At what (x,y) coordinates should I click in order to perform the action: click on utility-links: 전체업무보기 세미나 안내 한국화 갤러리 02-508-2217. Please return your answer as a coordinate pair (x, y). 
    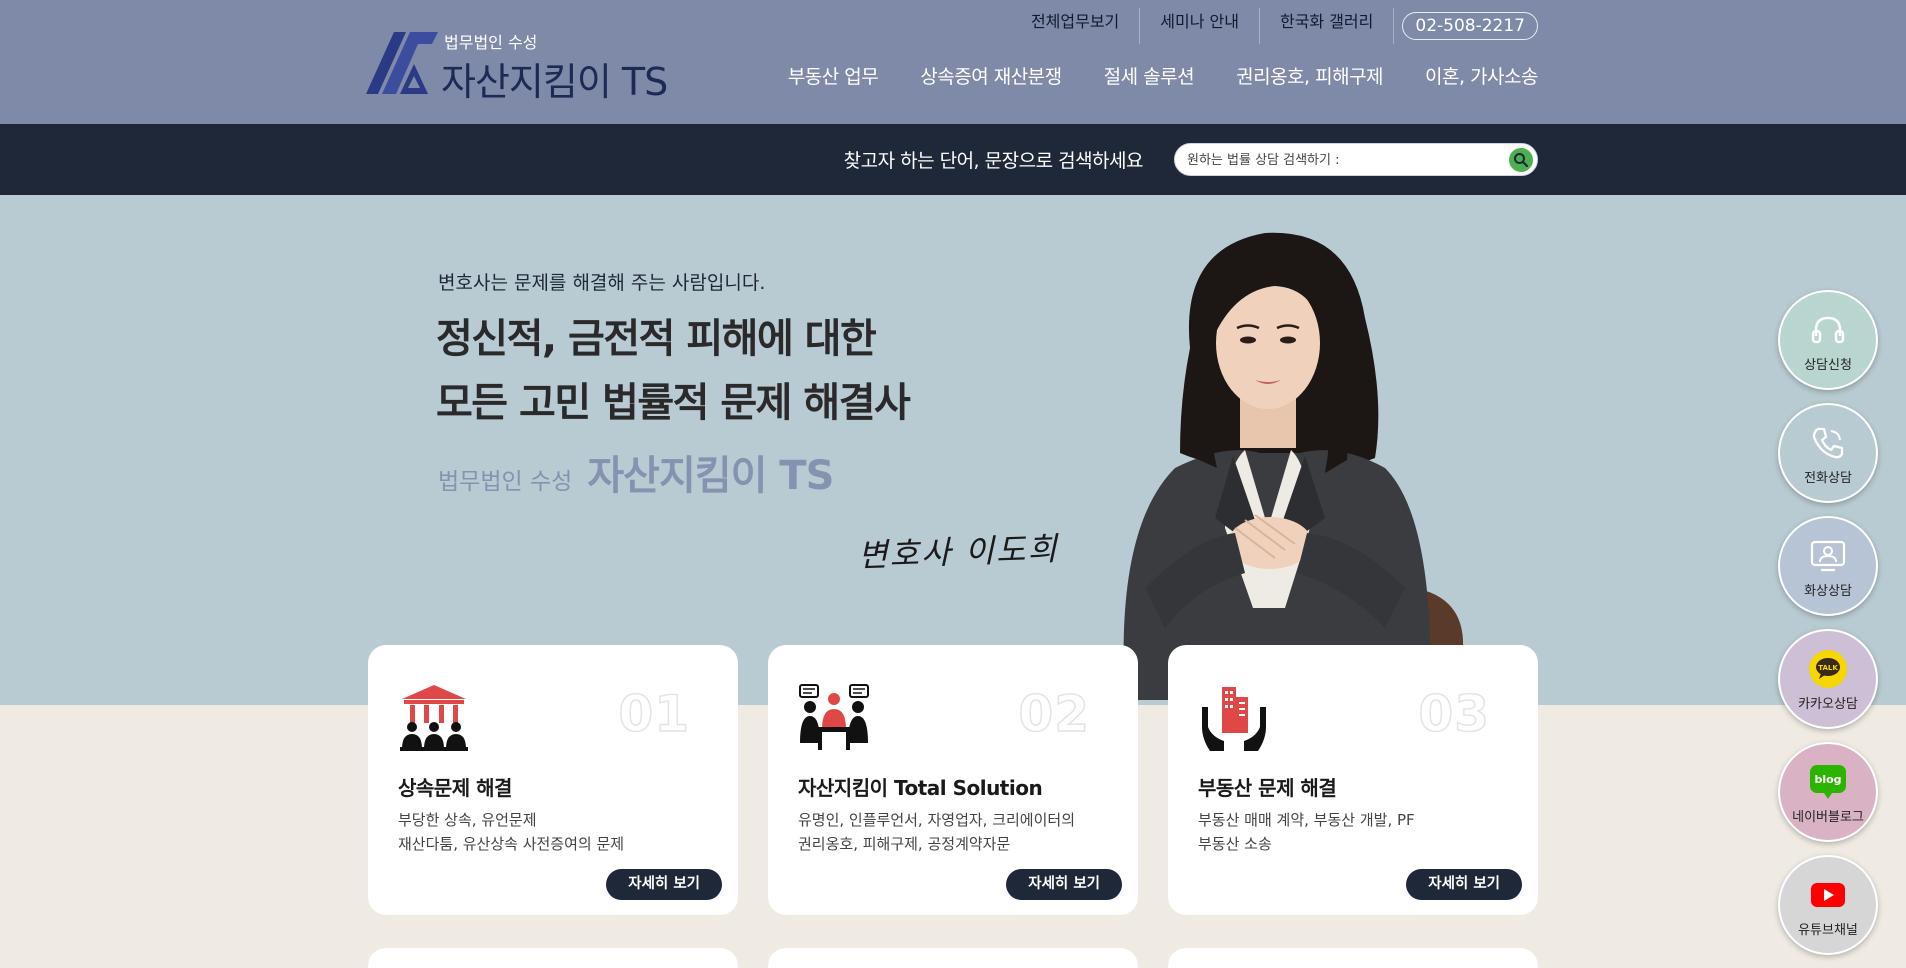
    Looking at the image, I should click on (1274, 26).